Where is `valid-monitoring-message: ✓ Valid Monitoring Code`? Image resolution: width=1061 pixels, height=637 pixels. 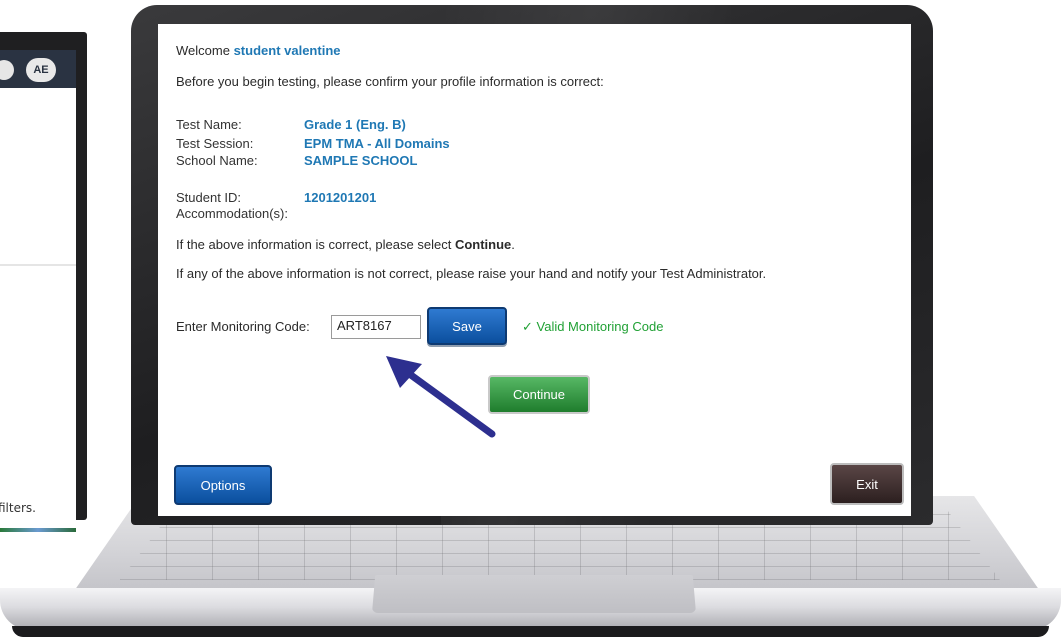 valid-monitoring-message: ✓ Valid Monitoring Code is located at coordinates (593, 326).